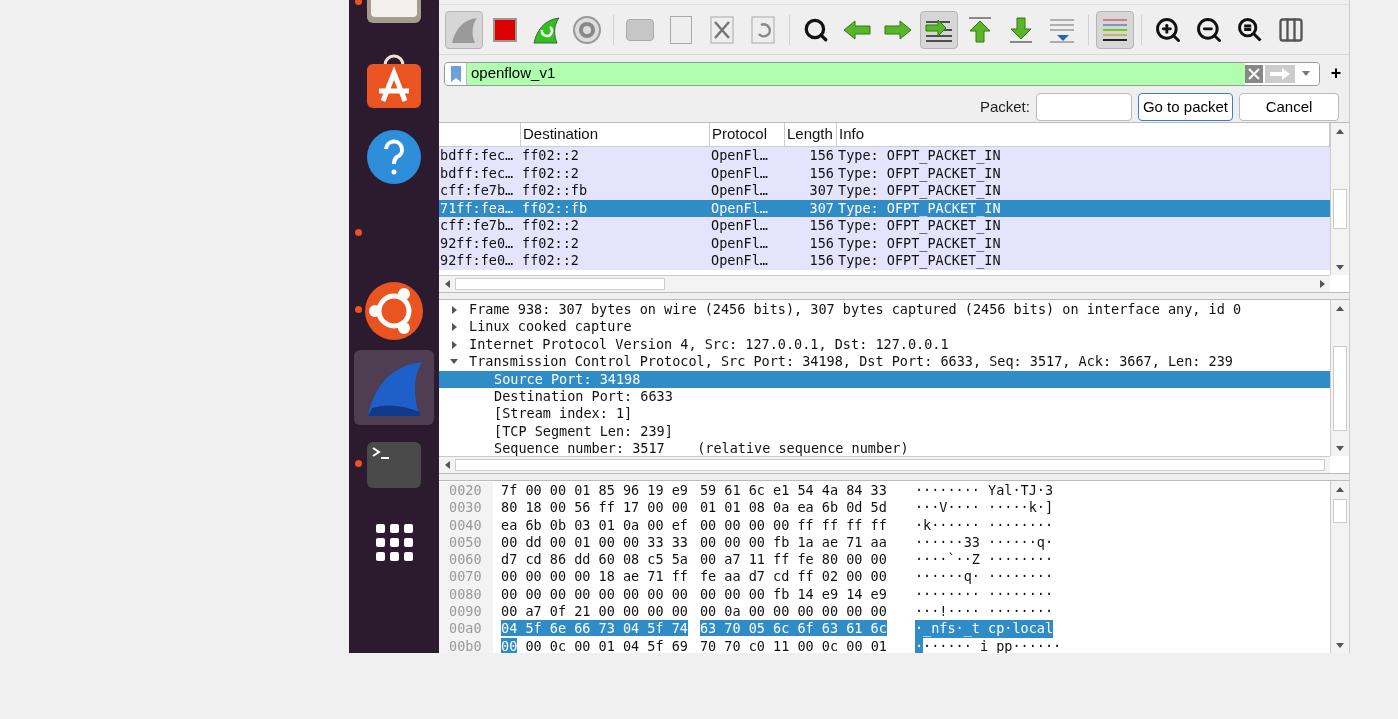 This screenshot has width=1398, height=719. What do you see at coordinates (594, 594) in the screenshot?
I see `hex-bytes: 00 00 00 00 00 00 00 00` at bounding box center [594, 594].